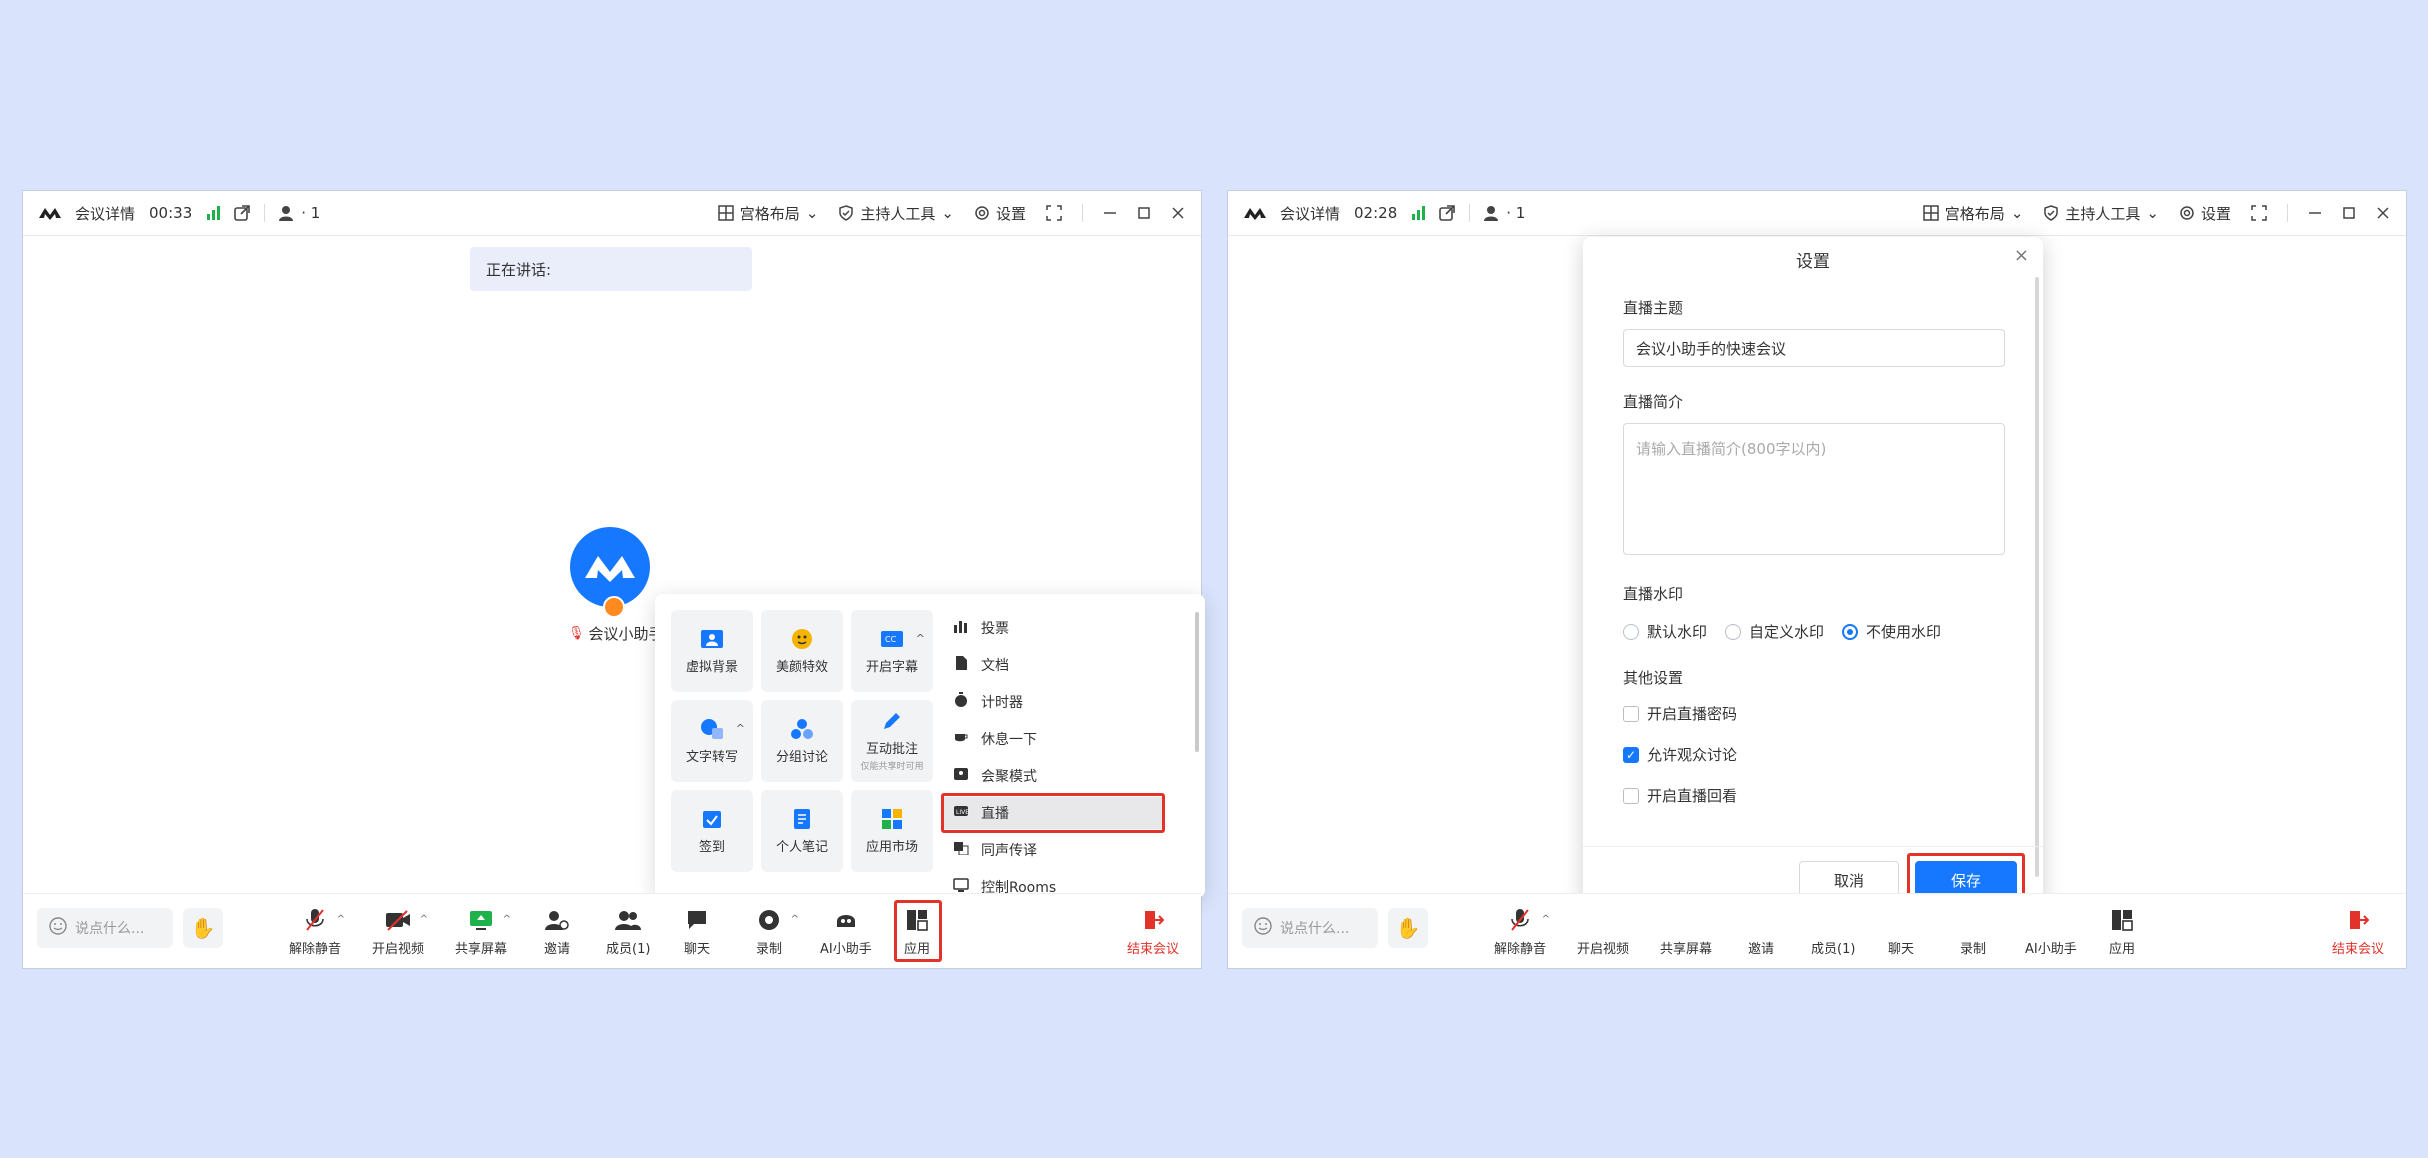 Image resolution: width=2428 pixels, height=1158 pixels. Describe the element at coordinates (1814, 348) in the screenshot. I see `topic-input: 会议小助手的快速会议` at that location.